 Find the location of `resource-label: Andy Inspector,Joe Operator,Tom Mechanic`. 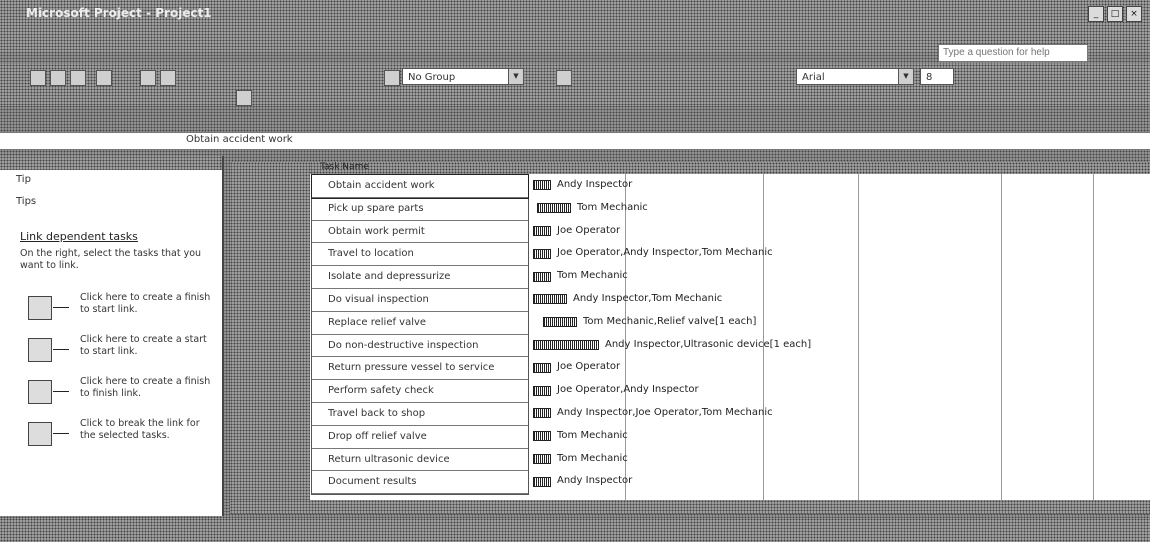

resource-label: Andy Inspector,Joe Operator,Tom Mechanic is located at coordinates (665, 412).